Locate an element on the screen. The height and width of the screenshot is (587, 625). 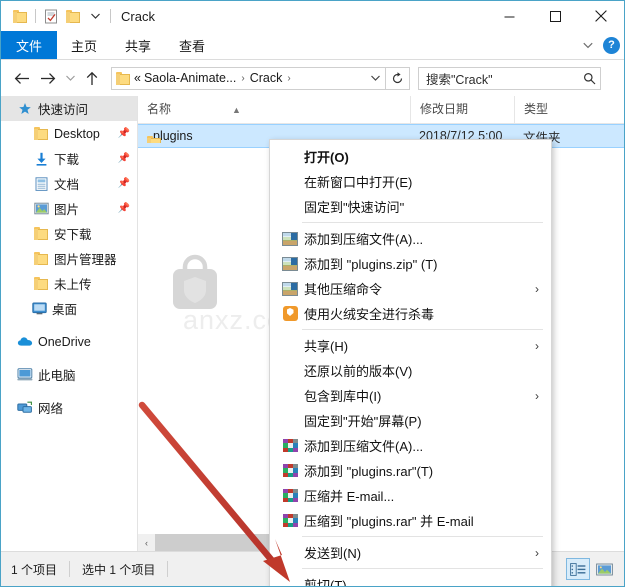
search-input: 搜索"Crack" is located at coordinates (498, 78).